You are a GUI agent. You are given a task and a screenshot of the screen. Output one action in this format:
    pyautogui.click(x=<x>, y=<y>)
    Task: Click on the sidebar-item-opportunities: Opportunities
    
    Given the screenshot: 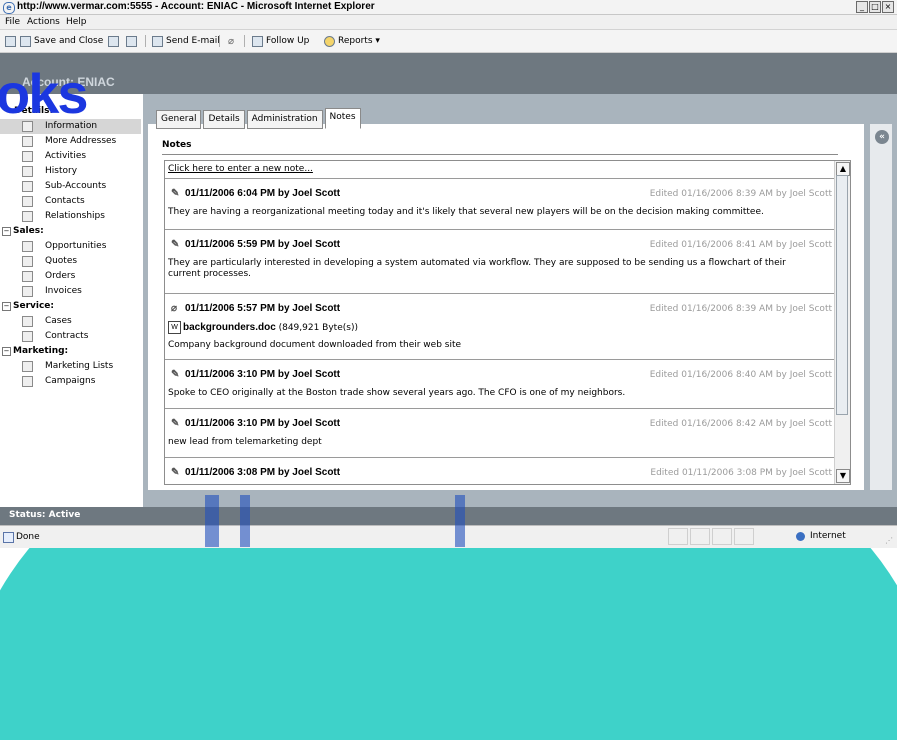 What is the action you would take?
    pyautogui.click(x=70, y=246)
    